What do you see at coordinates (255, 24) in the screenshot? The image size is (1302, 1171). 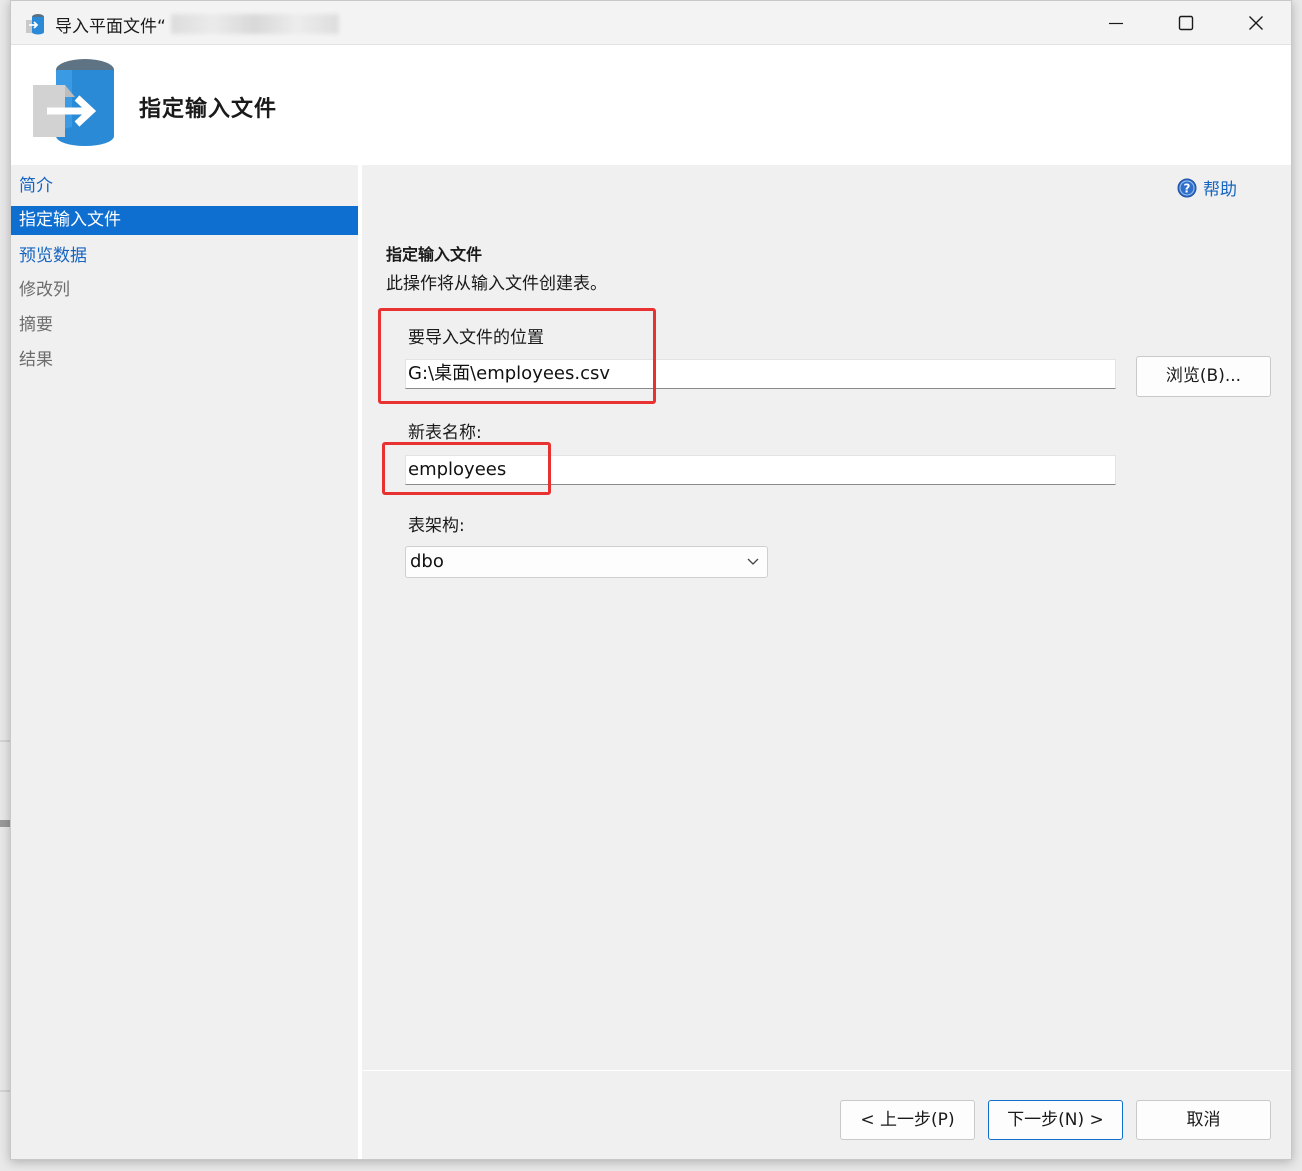 I see `redacted-title-part` at bounding box center [255, 24].